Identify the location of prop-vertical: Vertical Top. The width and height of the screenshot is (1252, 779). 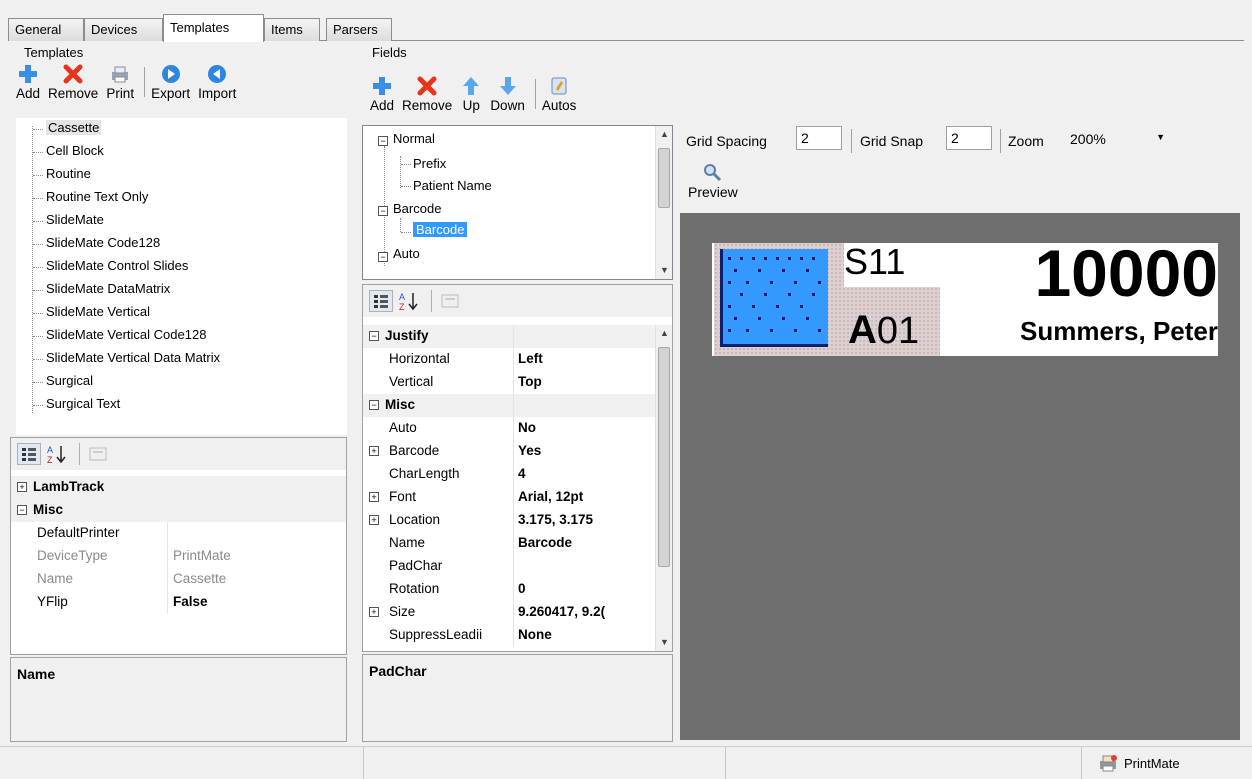
(510, 382).